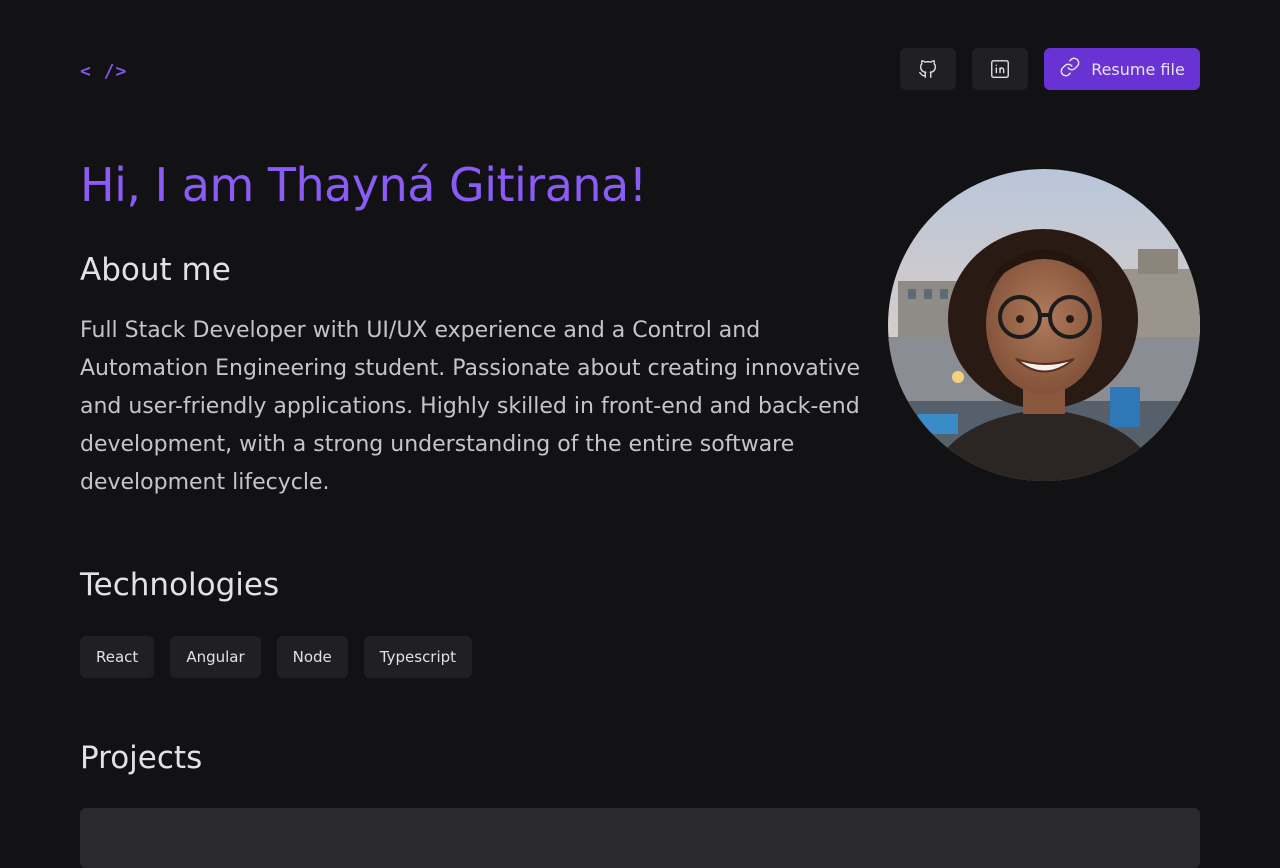 This screenshot has width=1280, height=868. I want to click on linkedin-button, so click(1000, 69).